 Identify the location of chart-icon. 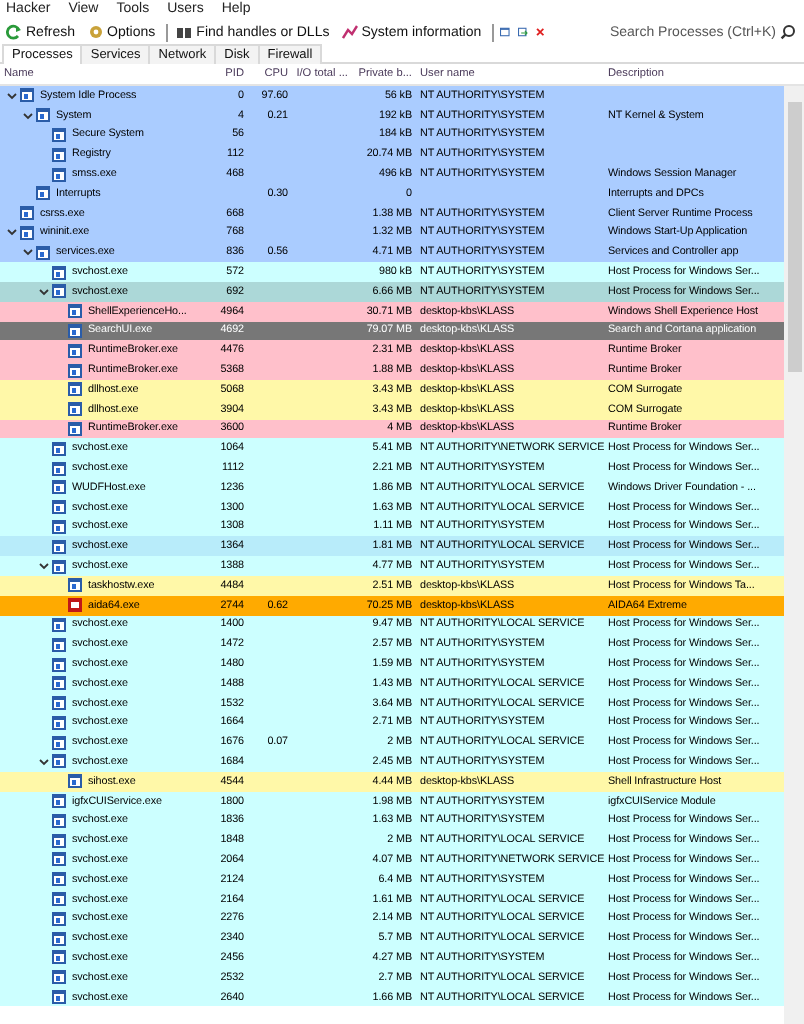
(349, 32).